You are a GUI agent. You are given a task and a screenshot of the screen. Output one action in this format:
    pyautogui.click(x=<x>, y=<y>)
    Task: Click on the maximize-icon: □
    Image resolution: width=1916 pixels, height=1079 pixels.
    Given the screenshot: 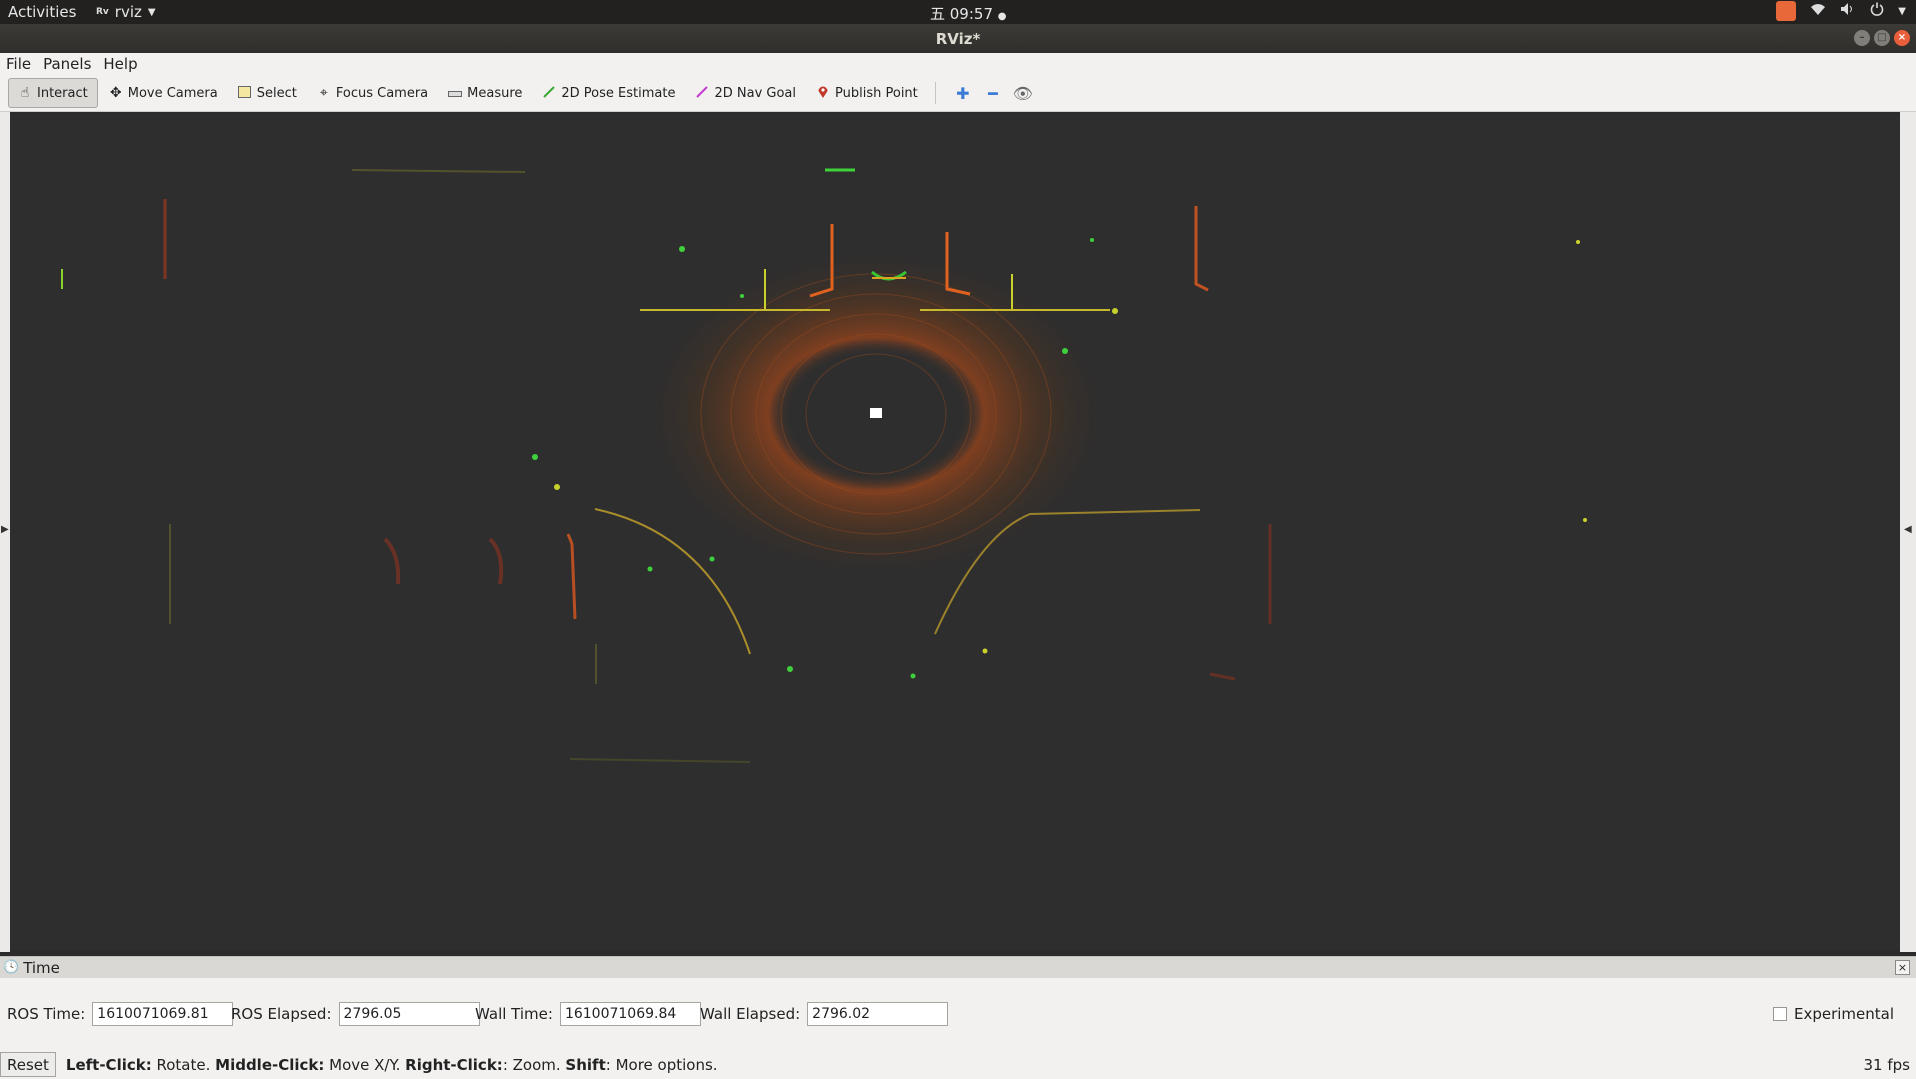 What is the action you would take?
    pyautogui.click(x=1882, y=38)
    